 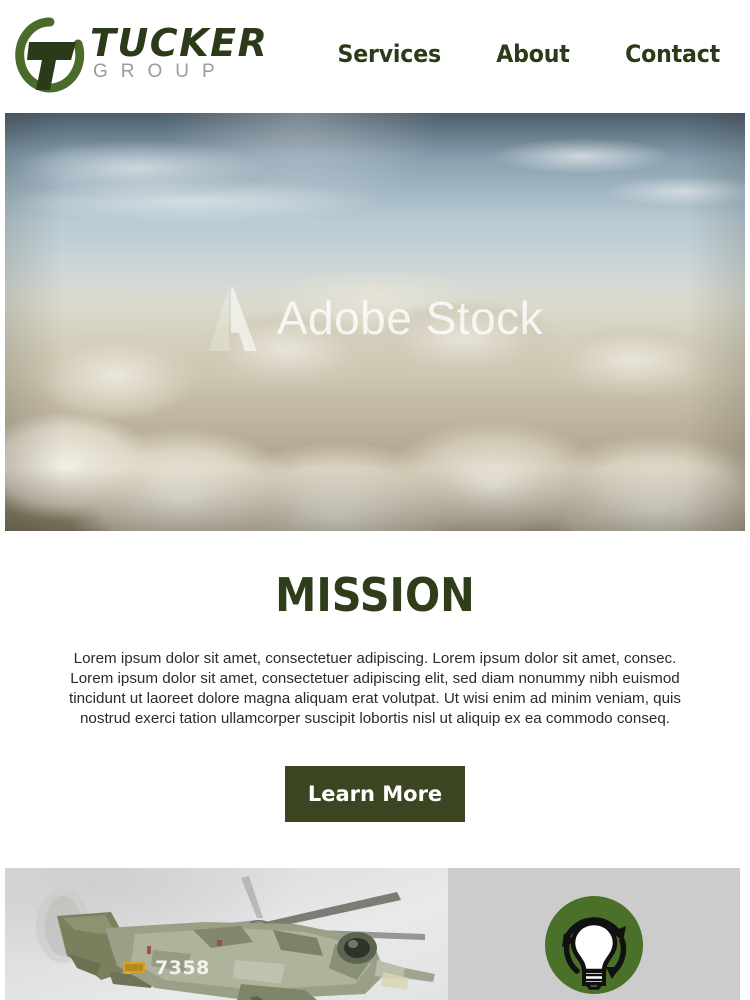 I want to click on tucker-t-circle-logo-icon, so click(x=50, y=56).